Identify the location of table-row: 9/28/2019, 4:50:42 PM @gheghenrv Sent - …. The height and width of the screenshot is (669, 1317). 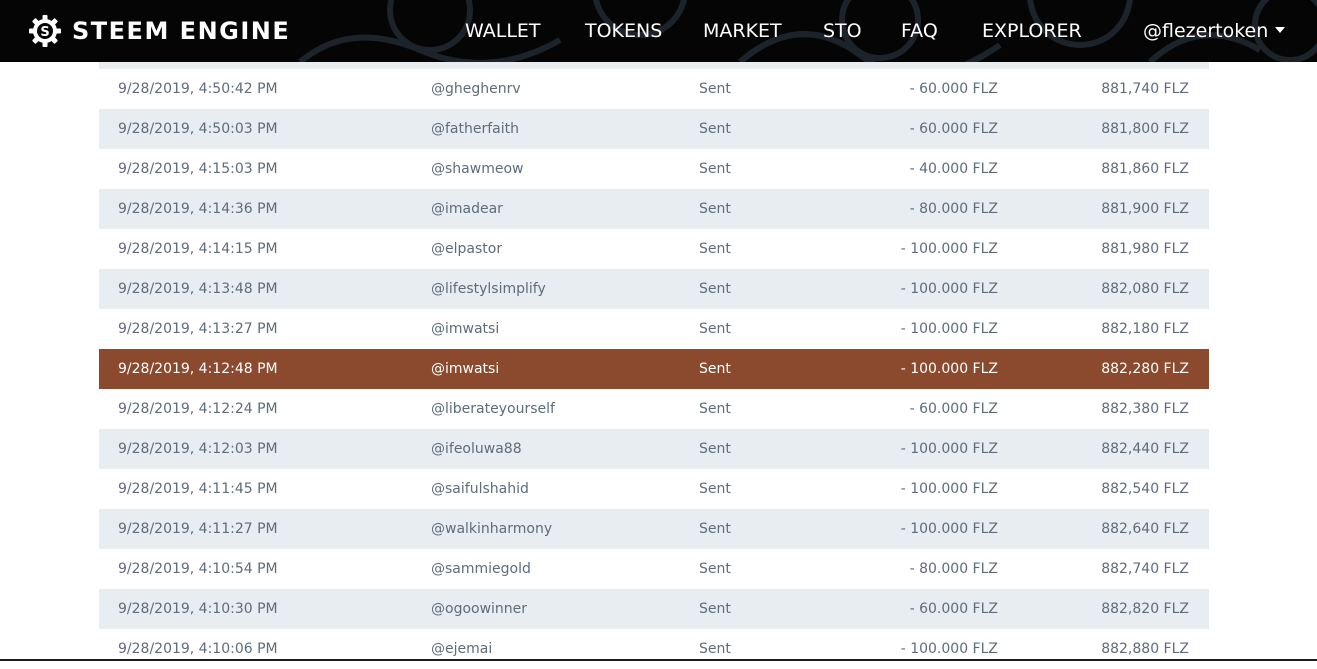
(654, 89).